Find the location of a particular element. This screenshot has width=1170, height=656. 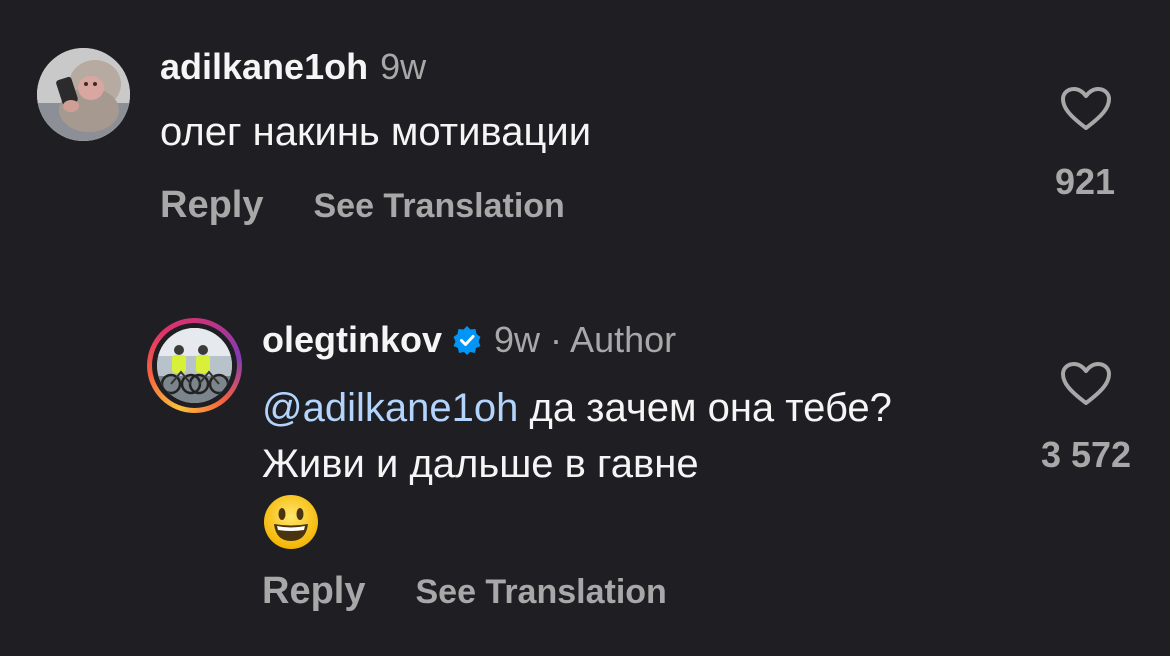

avatar-ring-gap is located at coordinates (194, 365).